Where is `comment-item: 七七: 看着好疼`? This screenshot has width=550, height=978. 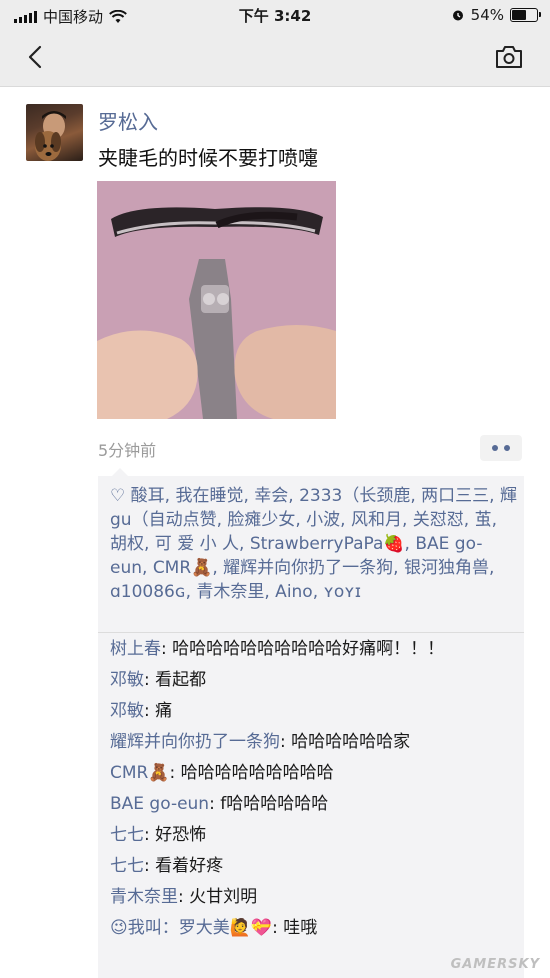 comment-item: 七七: 看着好疼 is located at coordinates (315, 866).